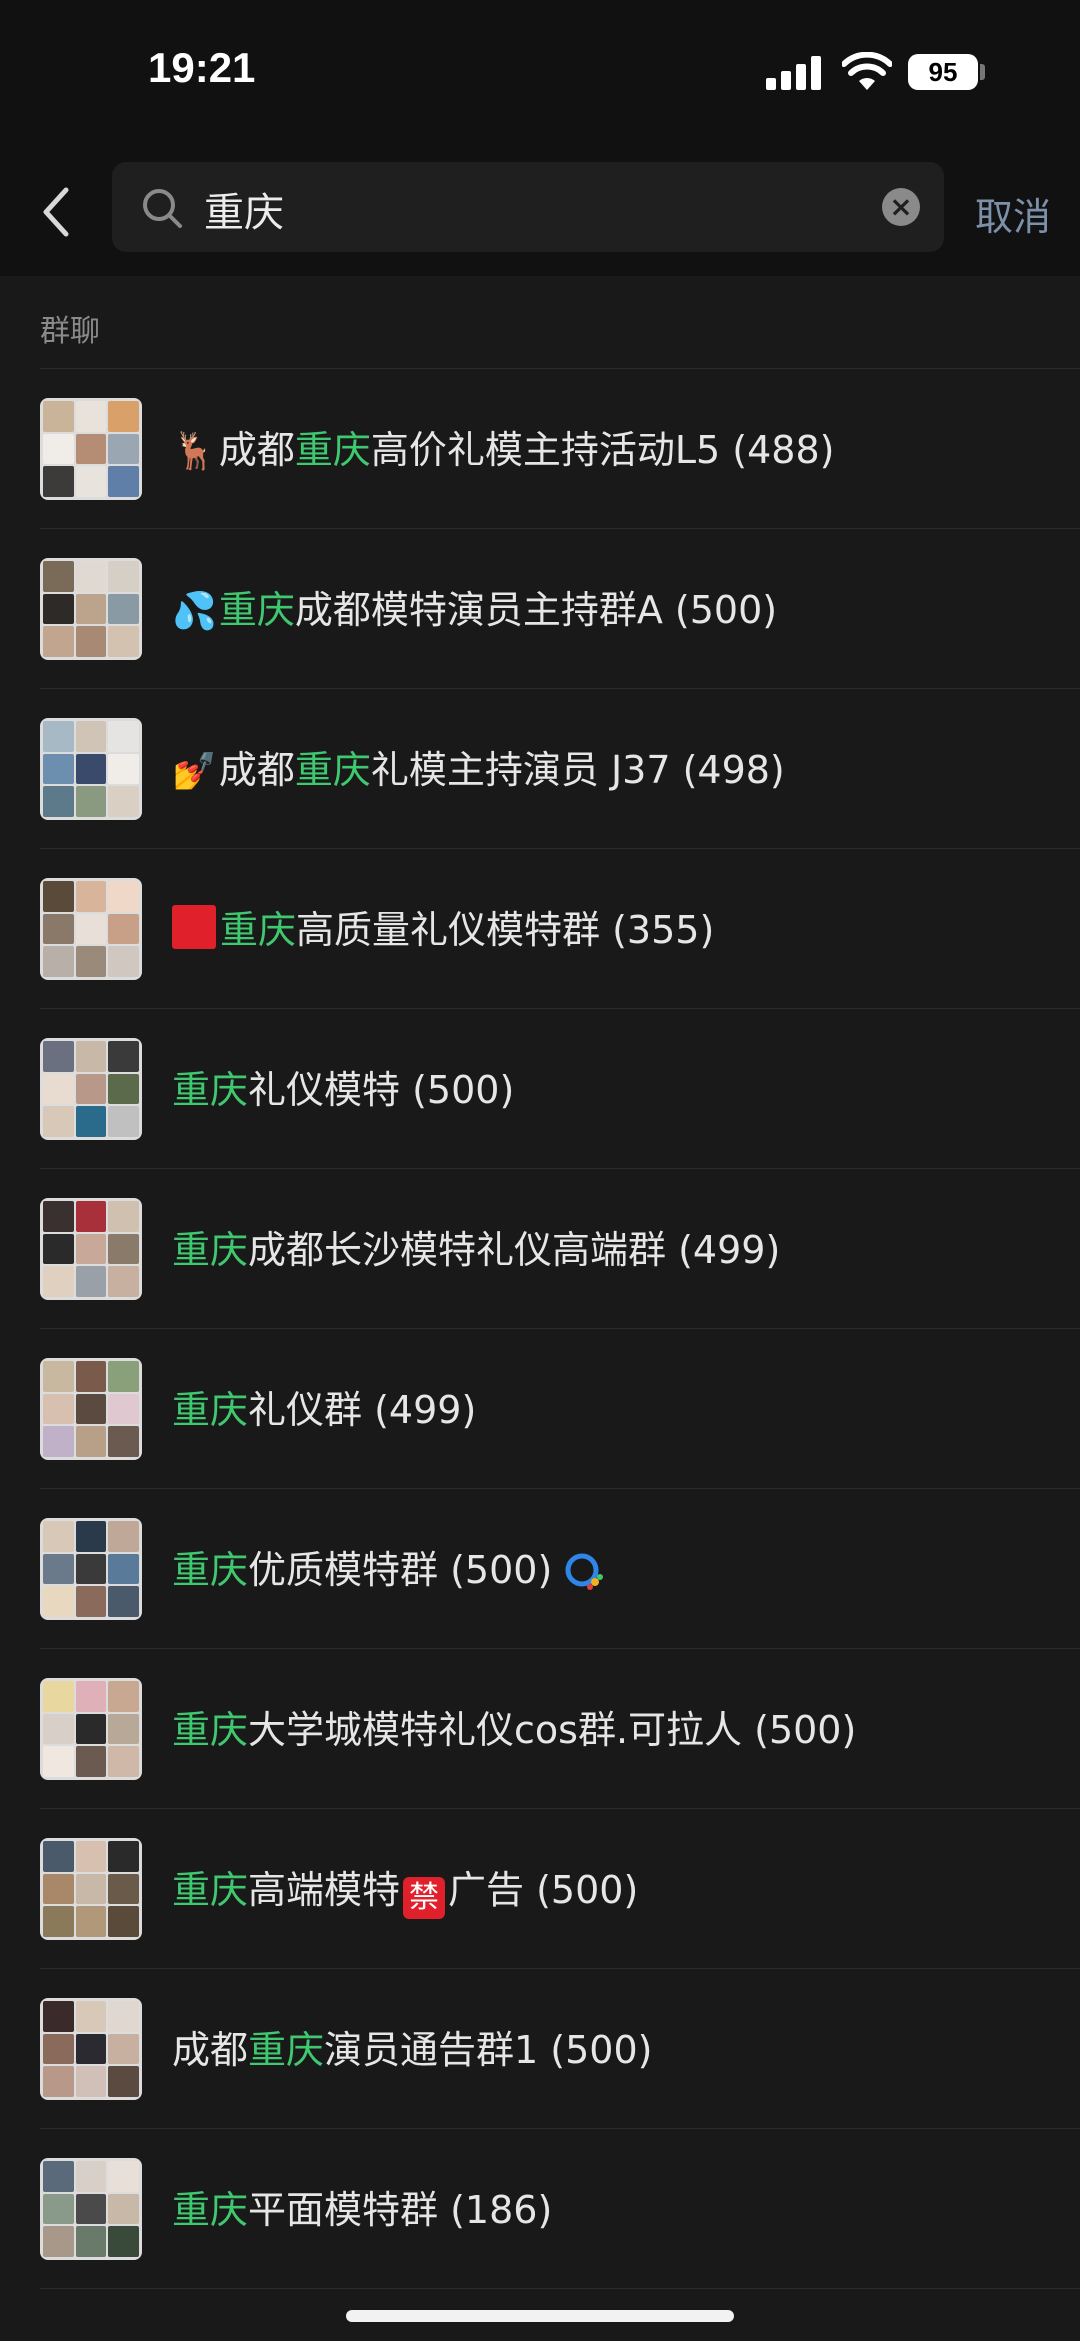 Image resolution: width=1080 pixels, height=2341 pixels. What do you see at coordinates (602, 450) in the screenshot?
I see `name-after: 高价礼模主持活动L5 (488)` at bounding box center [602, 450].